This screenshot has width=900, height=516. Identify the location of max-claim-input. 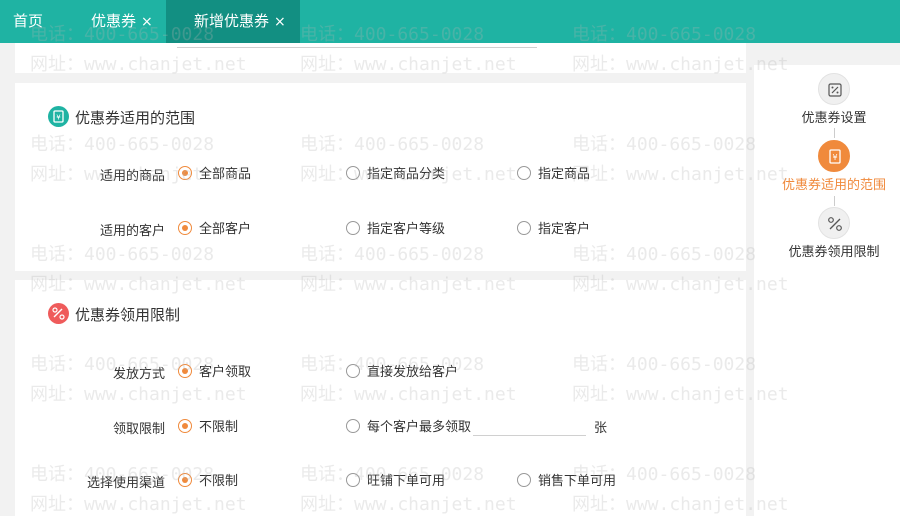
(529, 435).